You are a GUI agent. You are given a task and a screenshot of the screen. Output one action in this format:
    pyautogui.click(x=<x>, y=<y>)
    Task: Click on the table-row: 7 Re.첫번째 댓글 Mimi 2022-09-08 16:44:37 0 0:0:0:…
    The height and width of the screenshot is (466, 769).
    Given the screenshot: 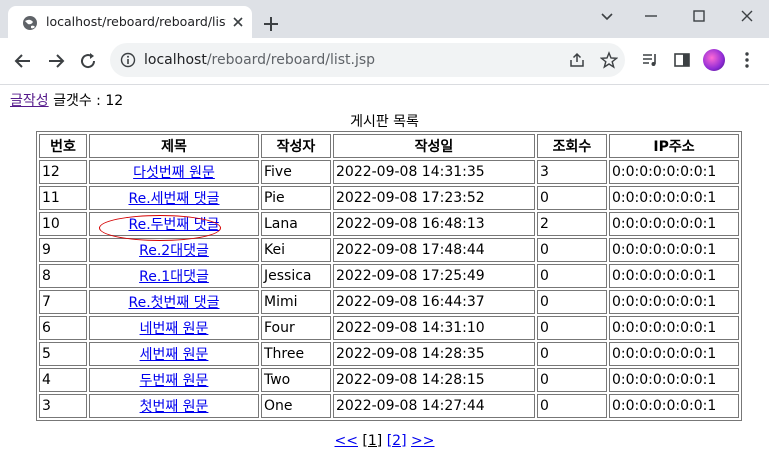 What is the action you would take?
    pyautogui.click(x=389, y=302)
    